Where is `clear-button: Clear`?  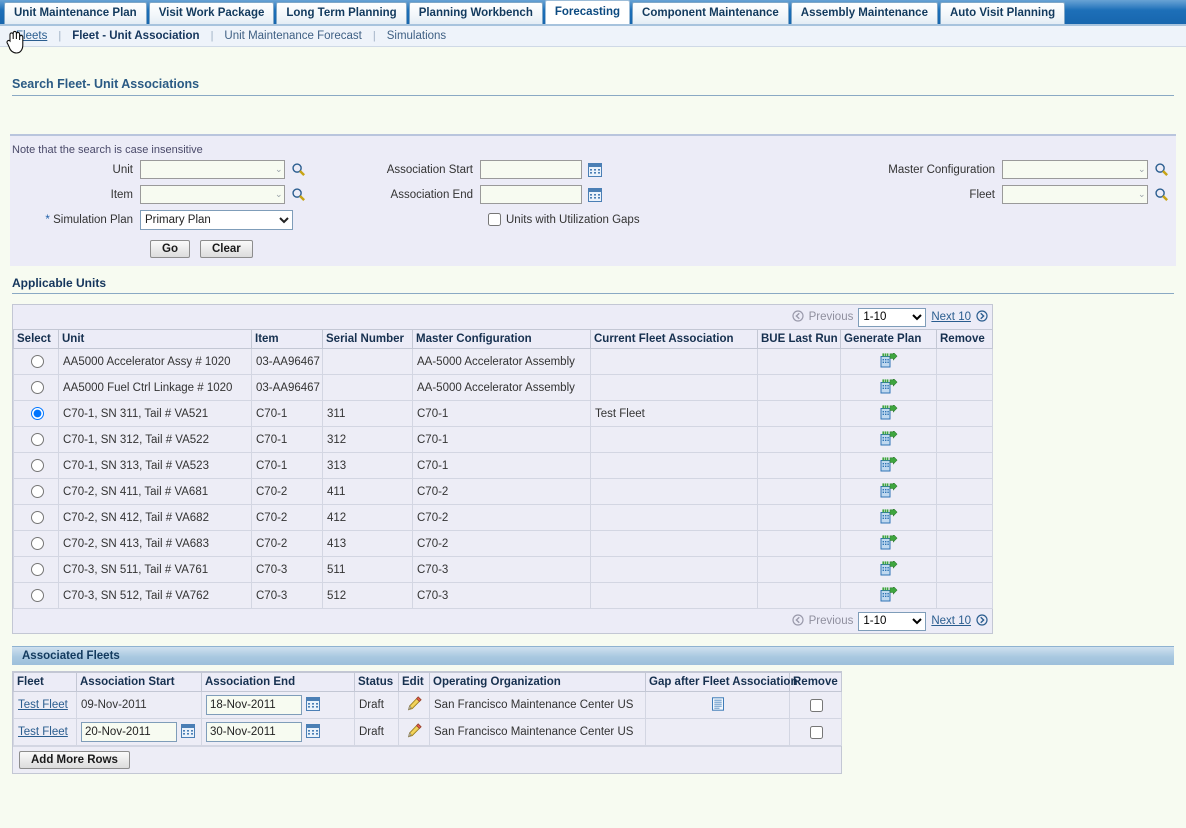 clear-button: Clear is located at coordinates (226, 249).